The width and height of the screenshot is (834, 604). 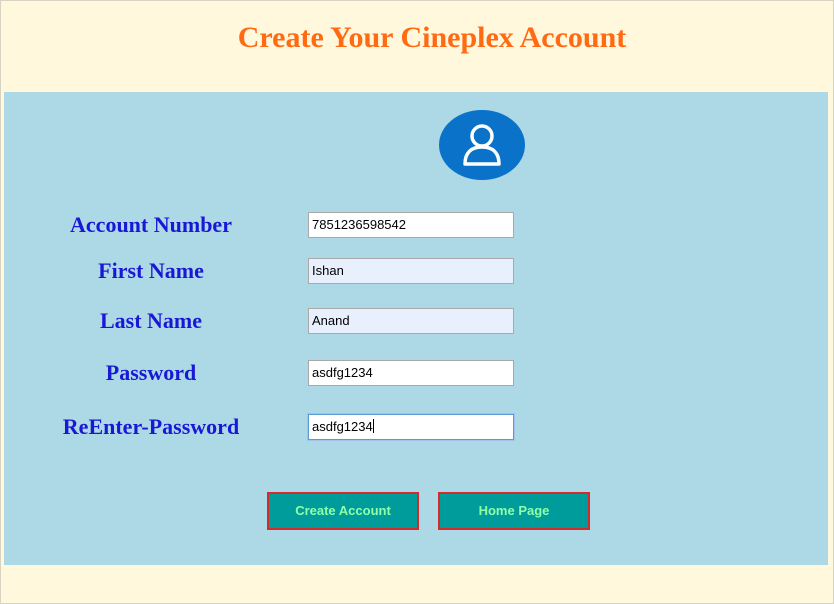 What do you see at coordinates (432, 37) in the screenshot?
I see `page-title: Create Your Cineplex Account` at bounding box center [432, 37].